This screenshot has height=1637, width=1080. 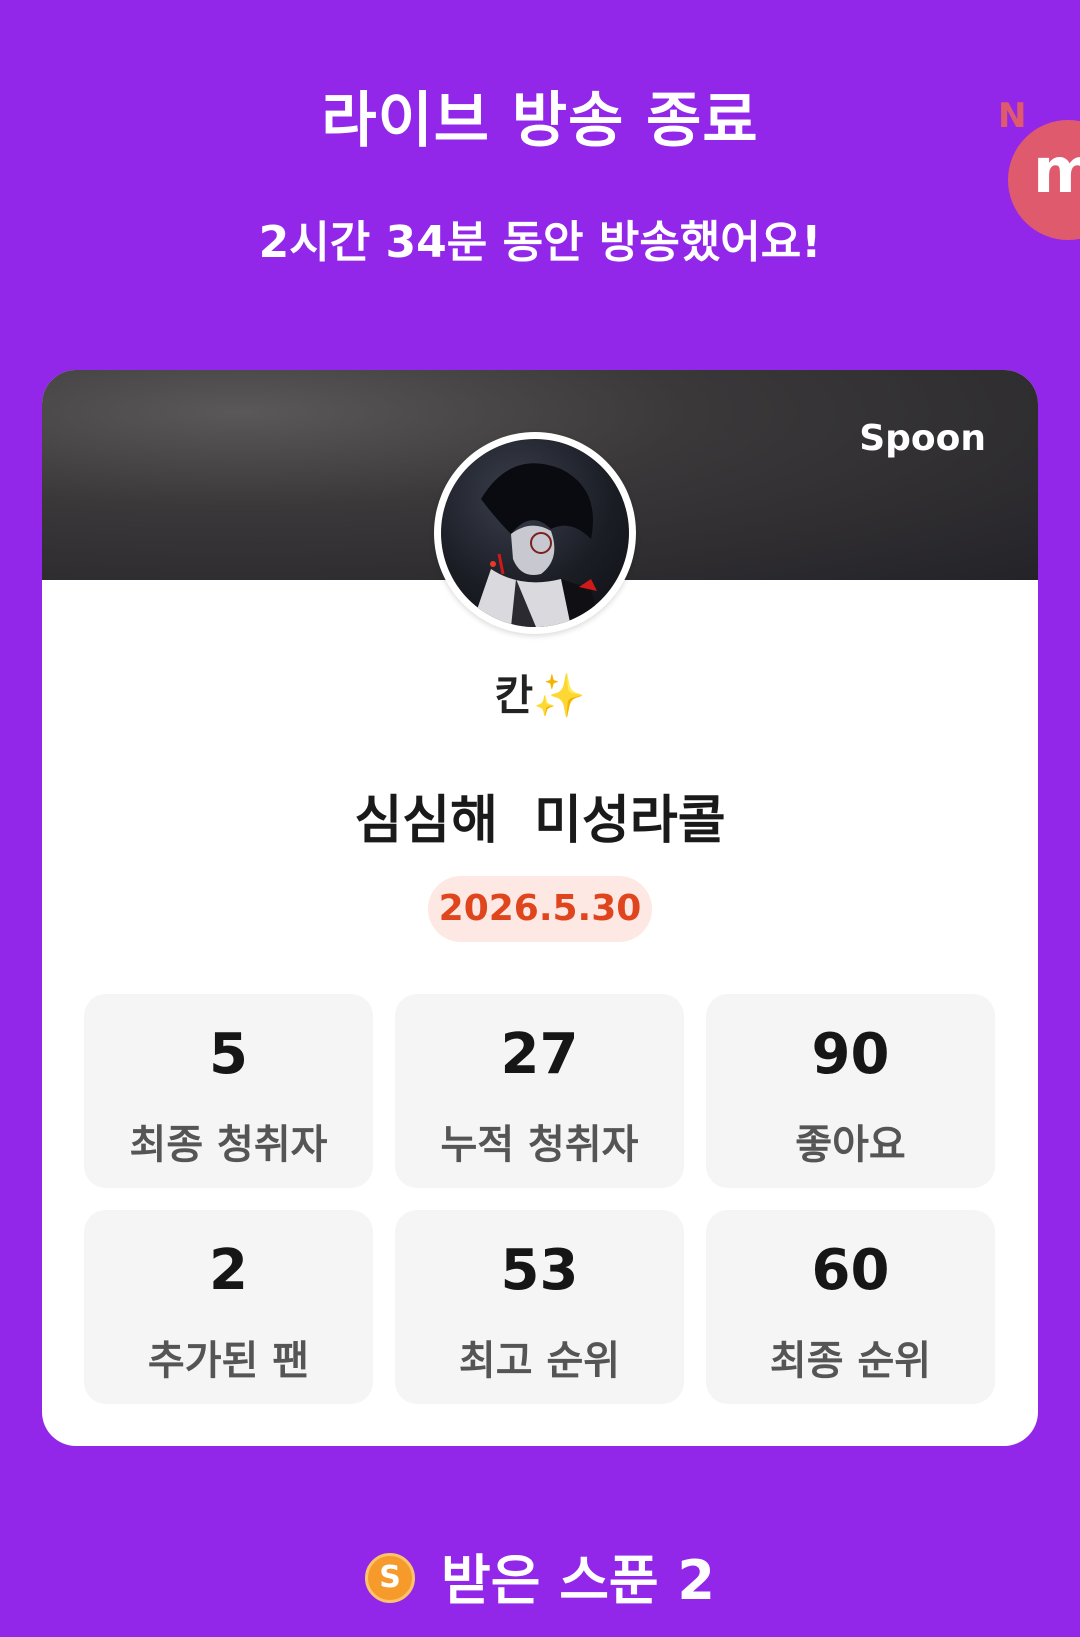 I want to click on brand-logo: Spoon, so click(x=922, y=438).